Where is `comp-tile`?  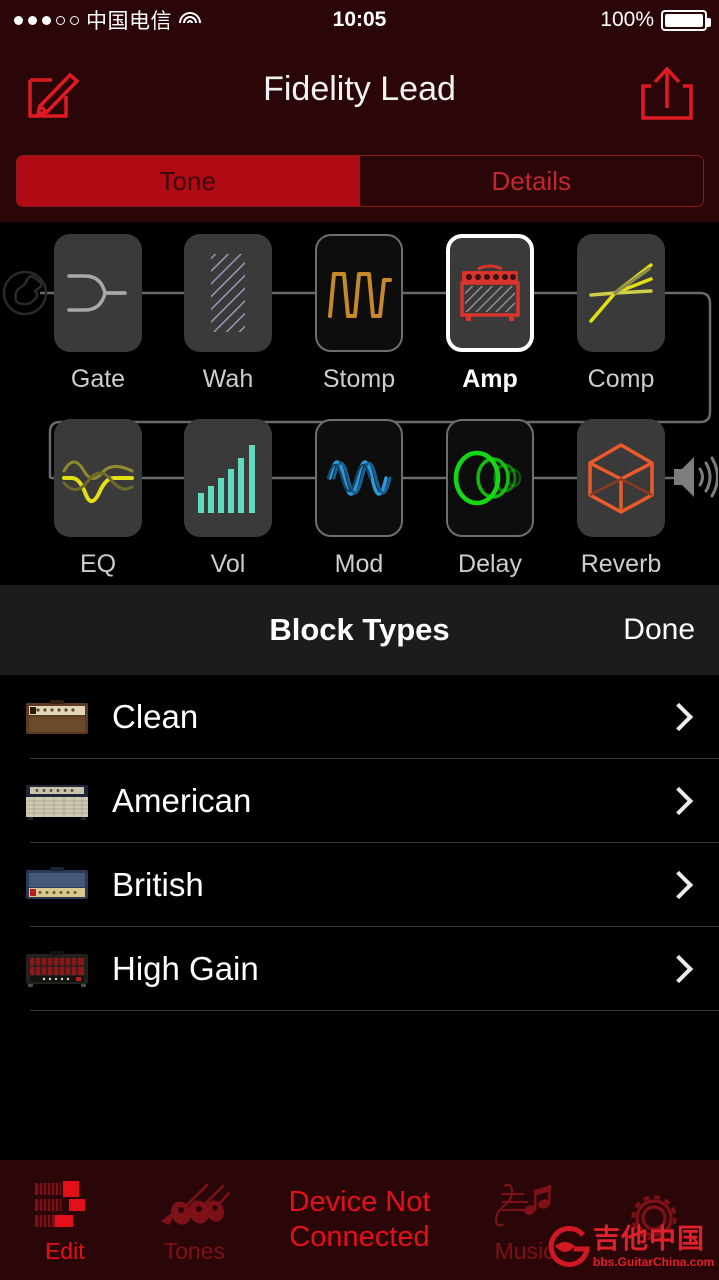 comp-tile is located at coordinates (621, 293).